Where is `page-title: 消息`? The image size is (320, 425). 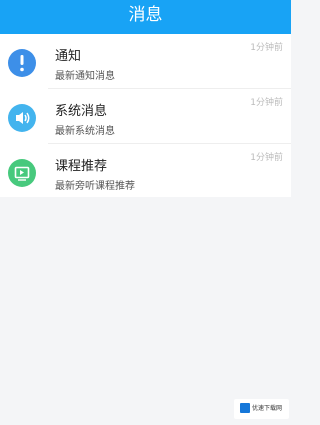 page-title: 消息 is located at coordinates (145, 15).